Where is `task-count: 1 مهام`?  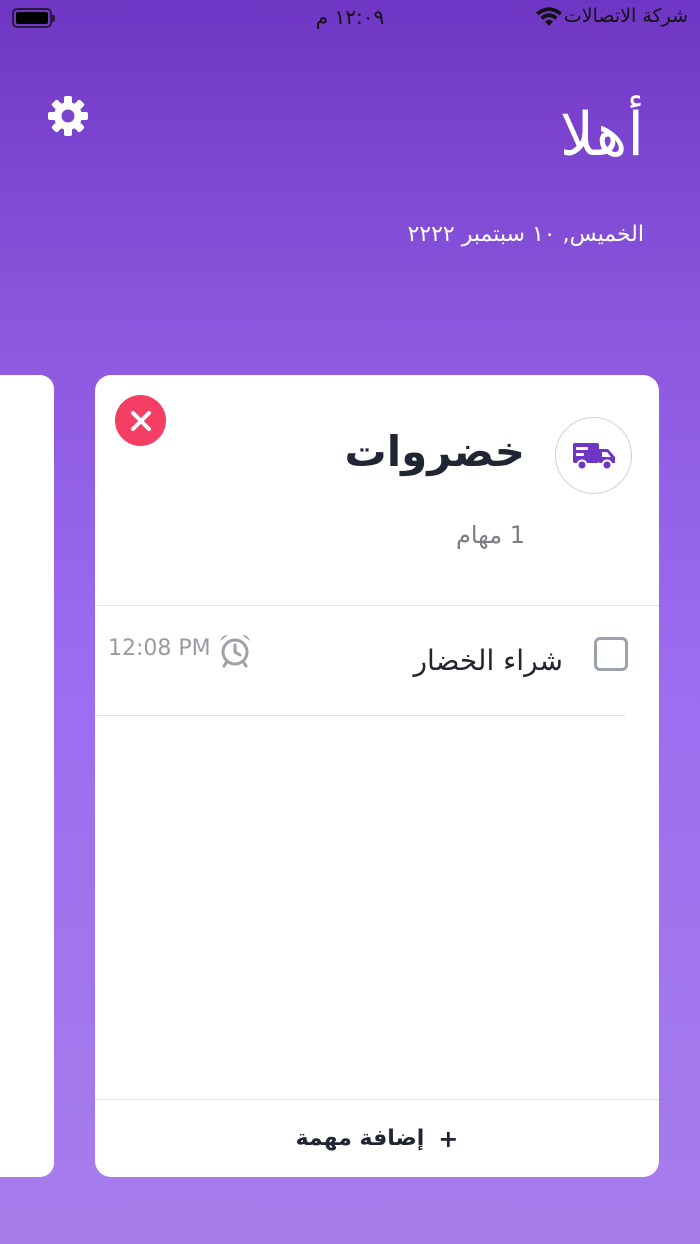
task-count: 1 مهام is located at coordinates (490, 535).